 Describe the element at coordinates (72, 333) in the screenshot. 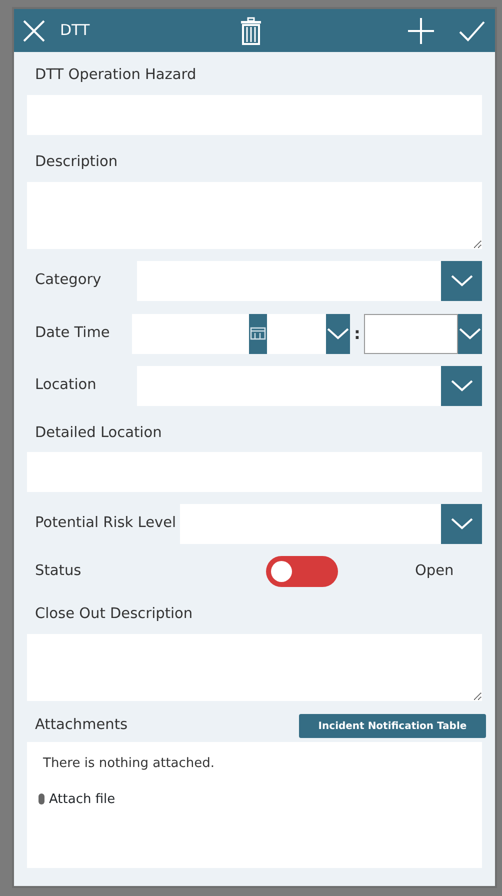

I see `field-label: Date Time` at that location.